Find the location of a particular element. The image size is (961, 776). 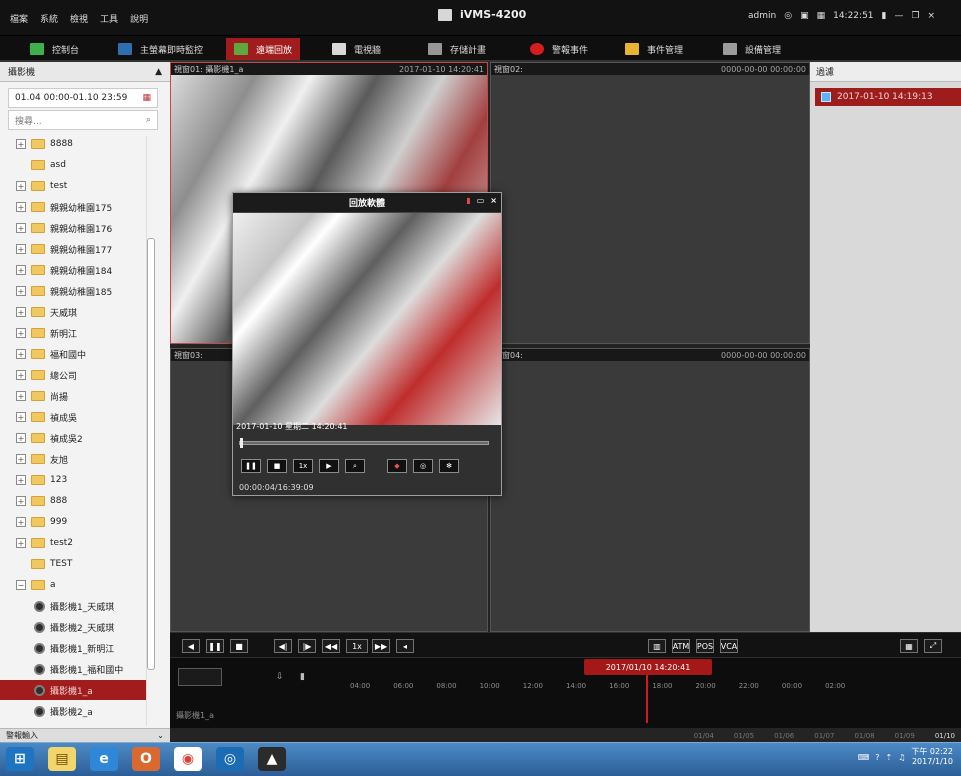

pos-button: POS is located at coordinates (705, 646).